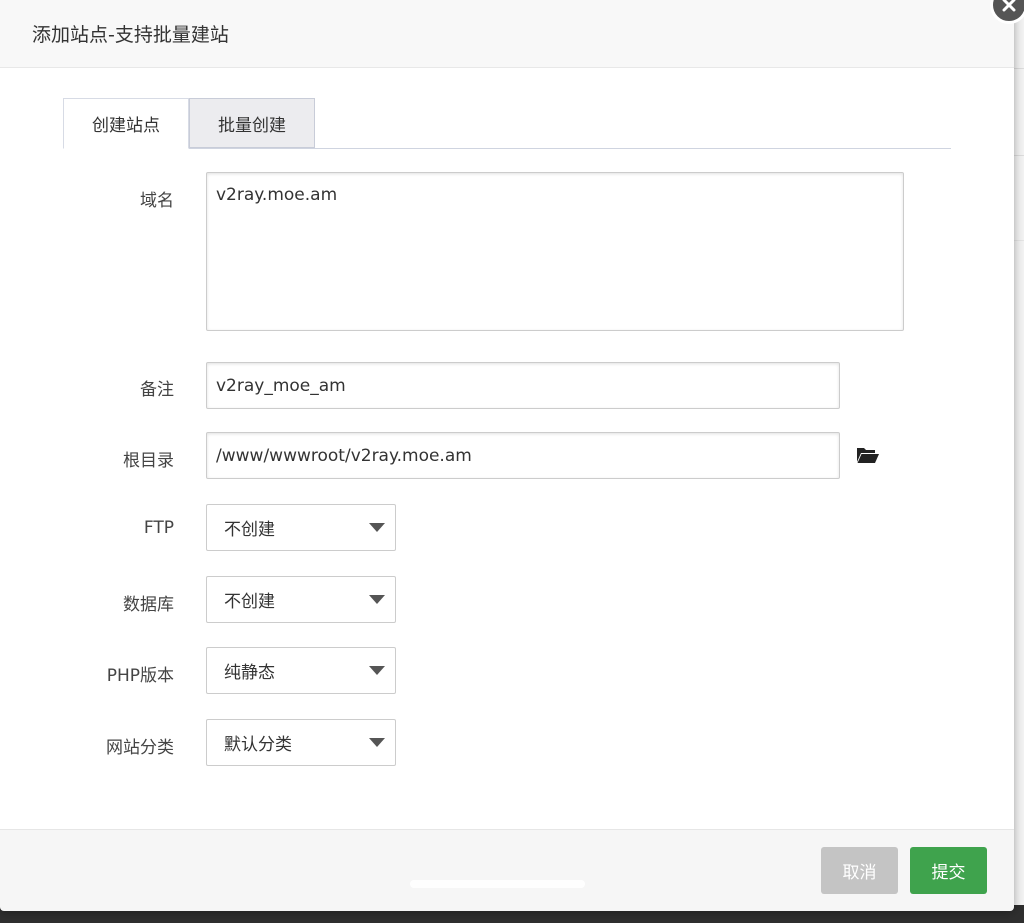  I want to click on php-version-label: PHP版本, so click(140, 676).